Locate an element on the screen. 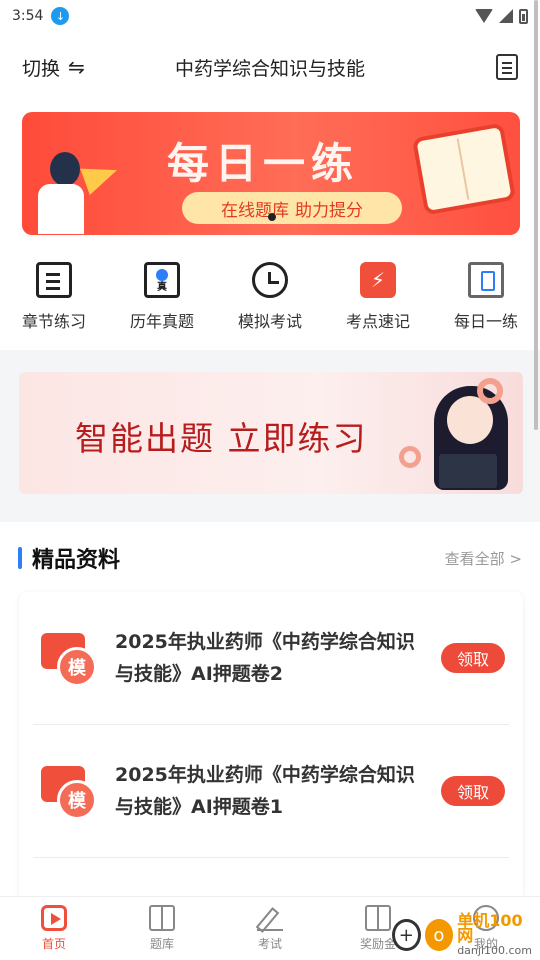 This screenshot has width=540, height=960. switch-subject-button: 切换 ⇋ is located at coordinates (53, 67).